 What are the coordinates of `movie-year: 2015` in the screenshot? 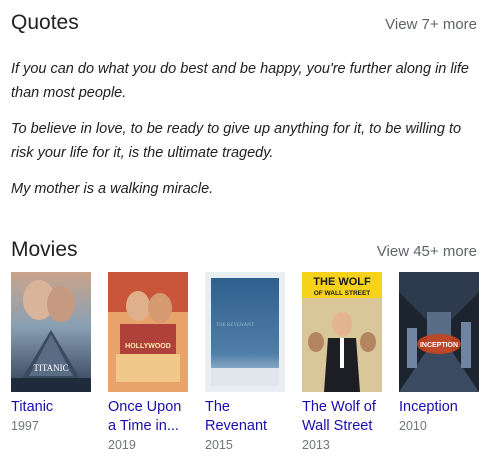 It's located at (219, 445).